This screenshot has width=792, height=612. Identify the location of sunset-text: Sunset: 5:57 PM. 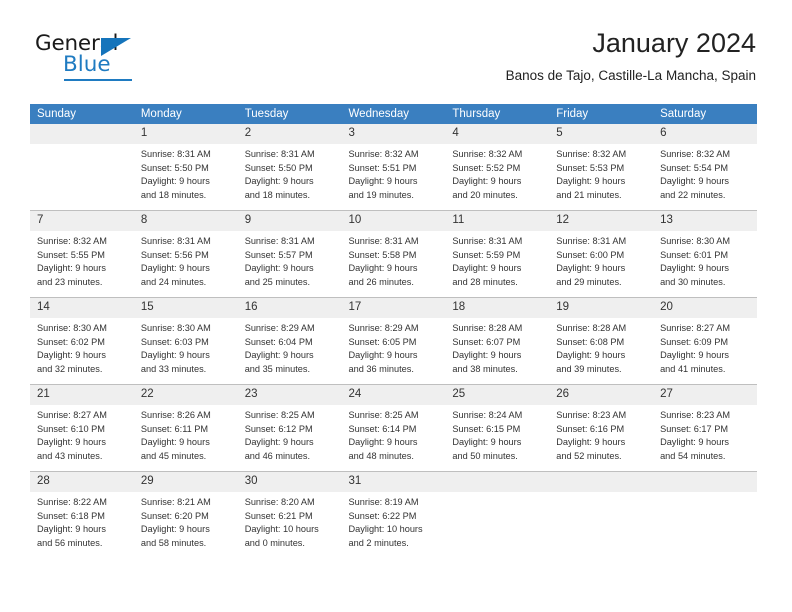
(278, 254).